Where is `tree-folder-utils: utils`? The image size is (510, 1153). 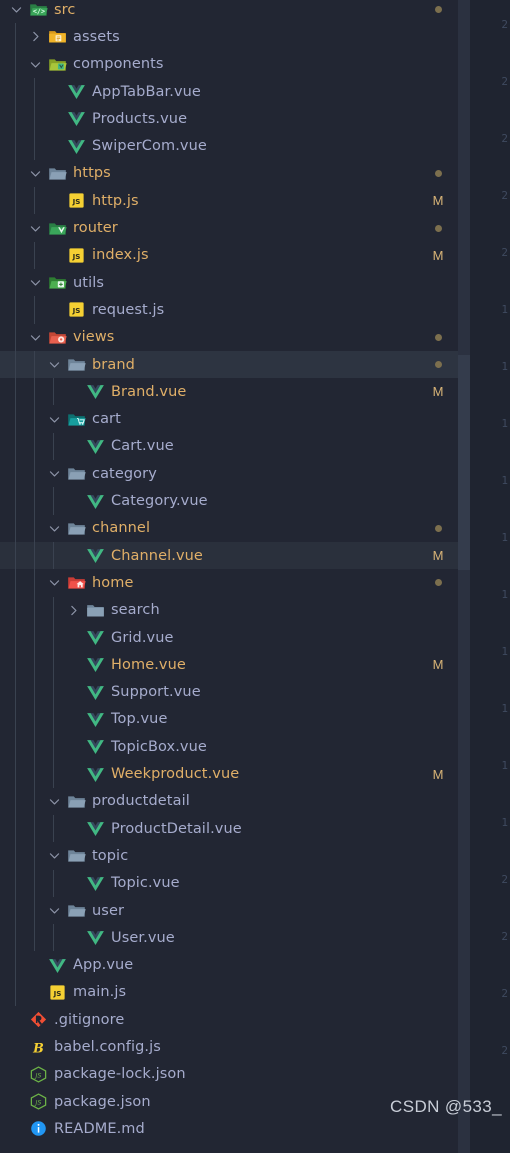 tree-folder-utils: utils is located at coordinates (229, 282).